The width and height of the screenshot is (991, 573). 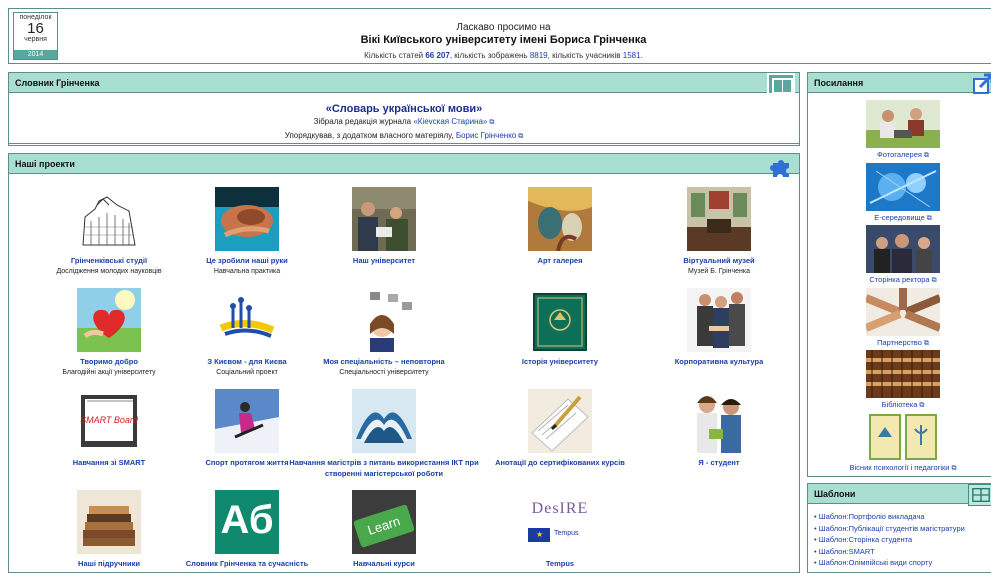 What do you see at coordinates (889, 552) in the screenshot?
I see `template-link: Шаблон:SMART` at bounding box center [889, 552].